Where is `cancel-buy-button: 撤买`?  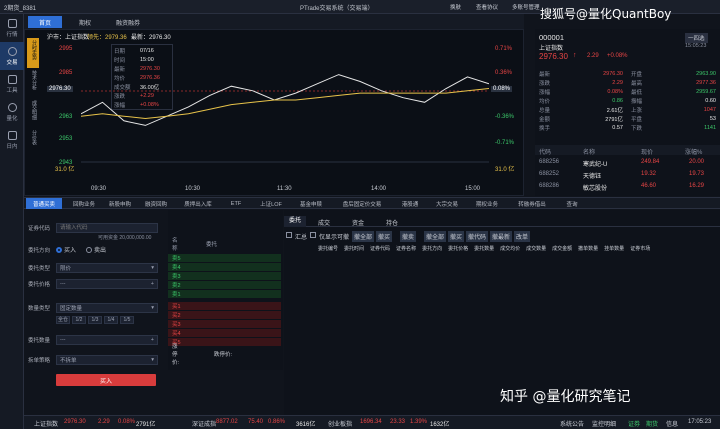 cancel-buy-button: 撤买 is located at coordinates (384, 236).